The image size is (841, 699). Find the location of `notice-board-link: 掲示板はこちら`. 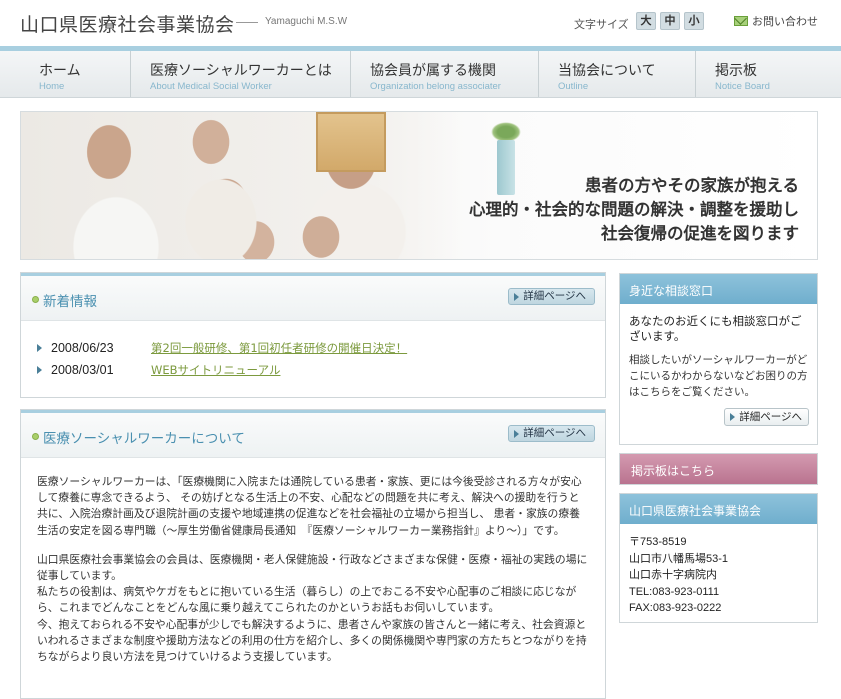

notice-board-link: 掲示板はこちら is located at coordinates (718, 469).